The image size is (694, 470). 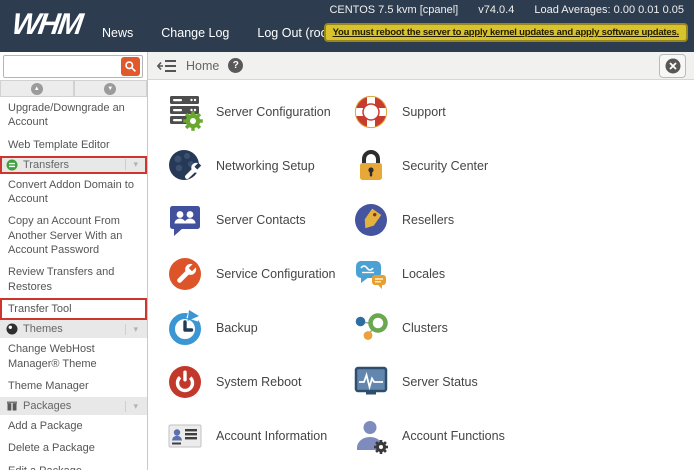 I want to click on app-group-label: Networking Setup, so click(x=265, y=166).